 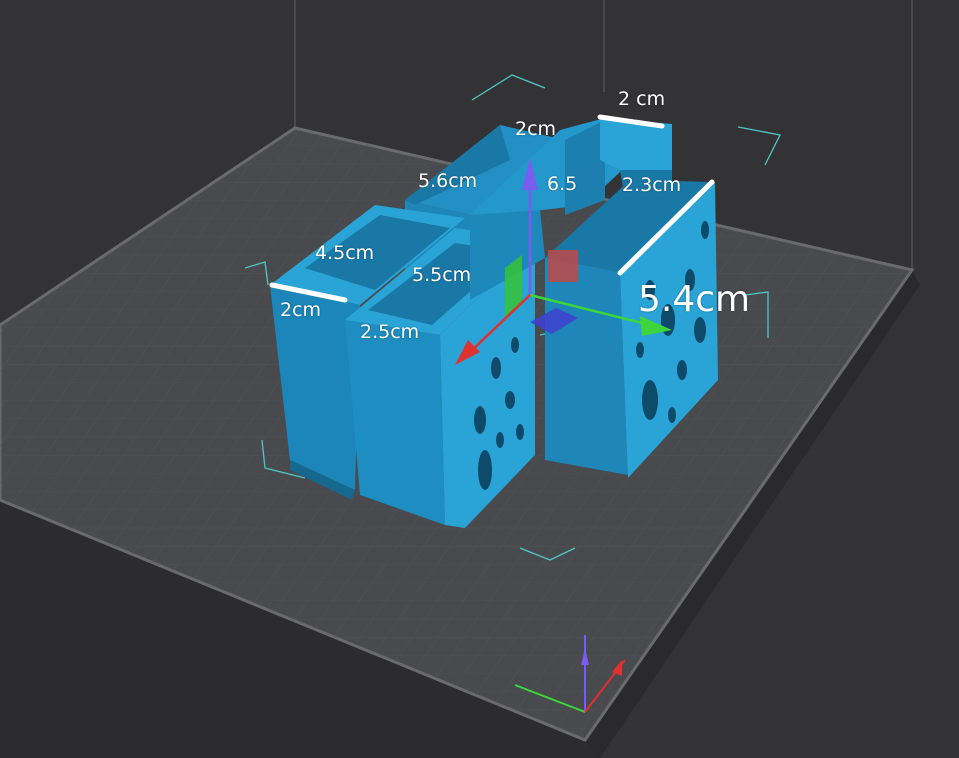 What do you see at coordinates (652, 185) in the screenshot?
I see `dimension-label-right-front-depth: 2.3cm` at bounding box center [652, 185].